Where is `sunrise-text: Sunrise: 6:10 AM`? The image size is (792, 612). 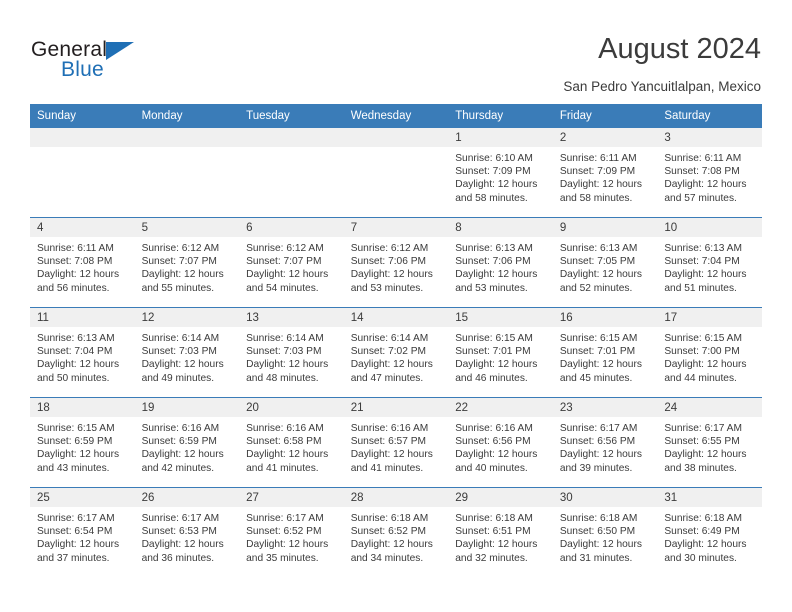
sunrise-text: Sunrise: 6:10 AM is located at coordinates (494, 158).